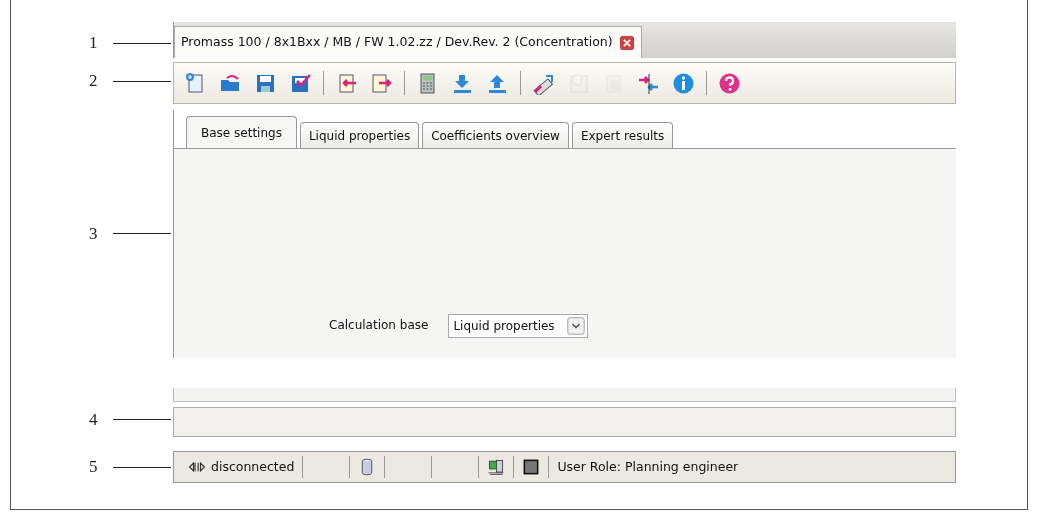  Describe the element at coordinates (94, 43) in the screenshot. I see `callout-number: 1` at that location.